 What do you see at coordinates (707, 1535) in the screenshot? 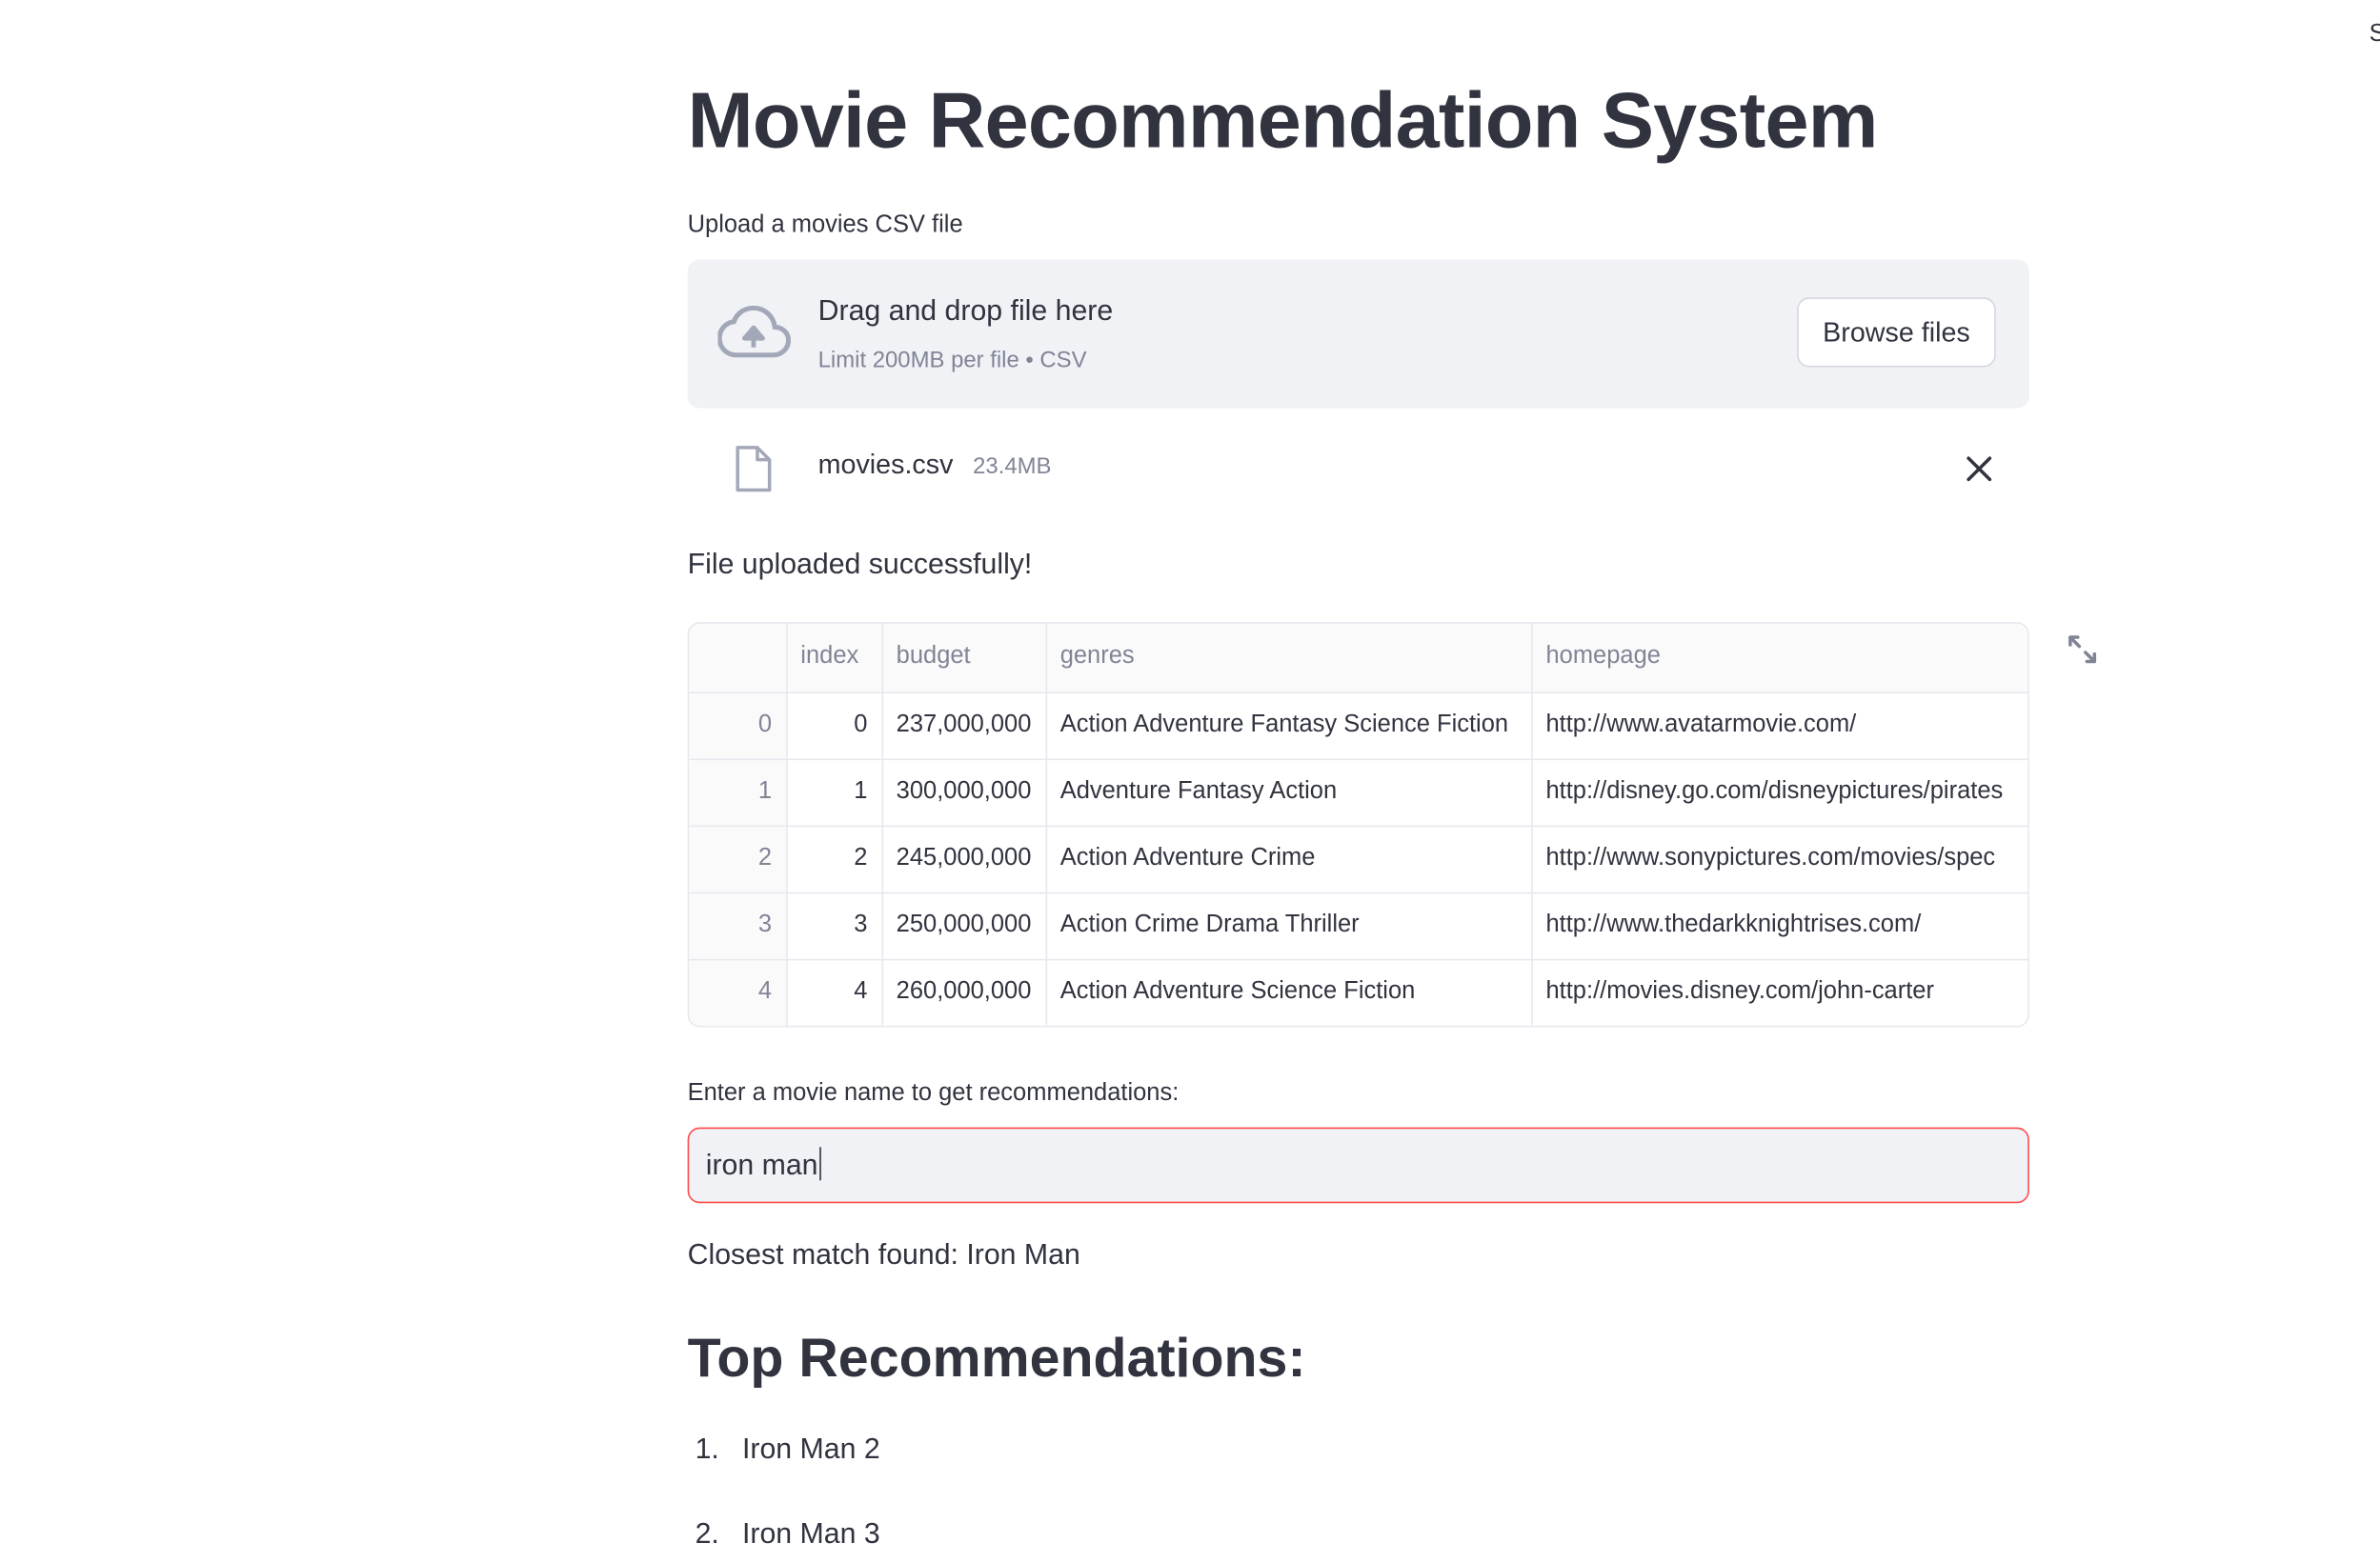
I see `list-number: 2.` at bounding box center [707, 1535].